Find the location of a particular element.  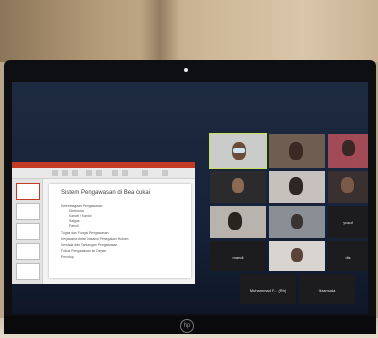

slide-bullet: Tugas dan Fungsi Pengawasan is located at coordinates (85, 233).